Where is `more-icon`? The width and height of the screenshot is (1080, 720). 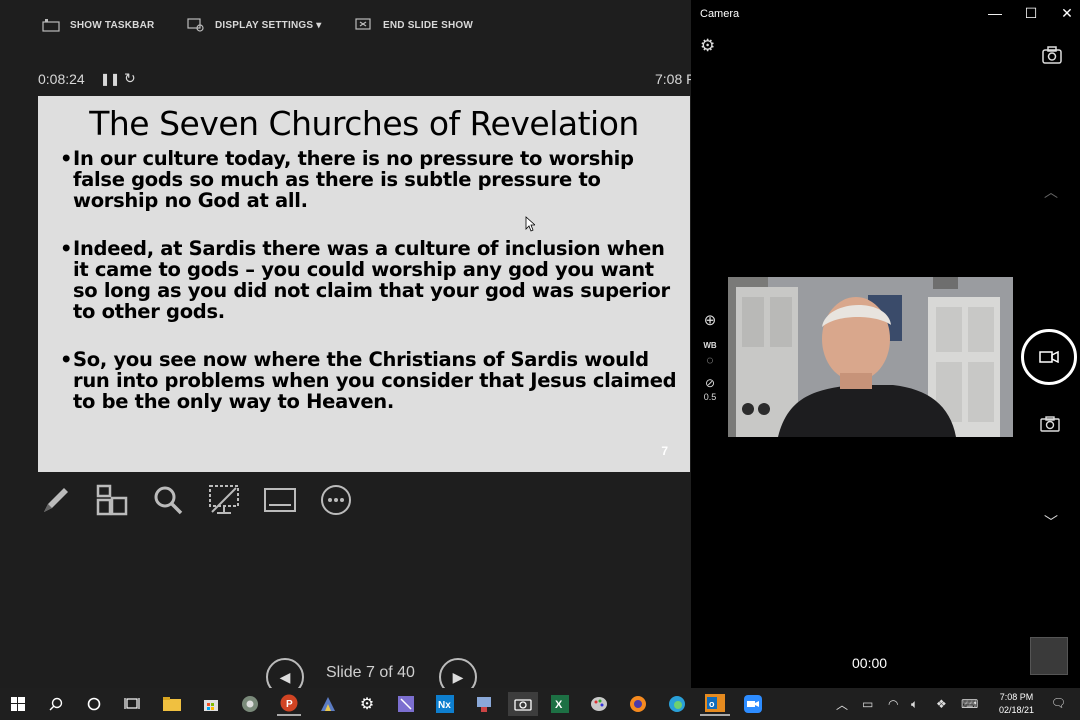 more-icon is located at coordinates (336, 500).